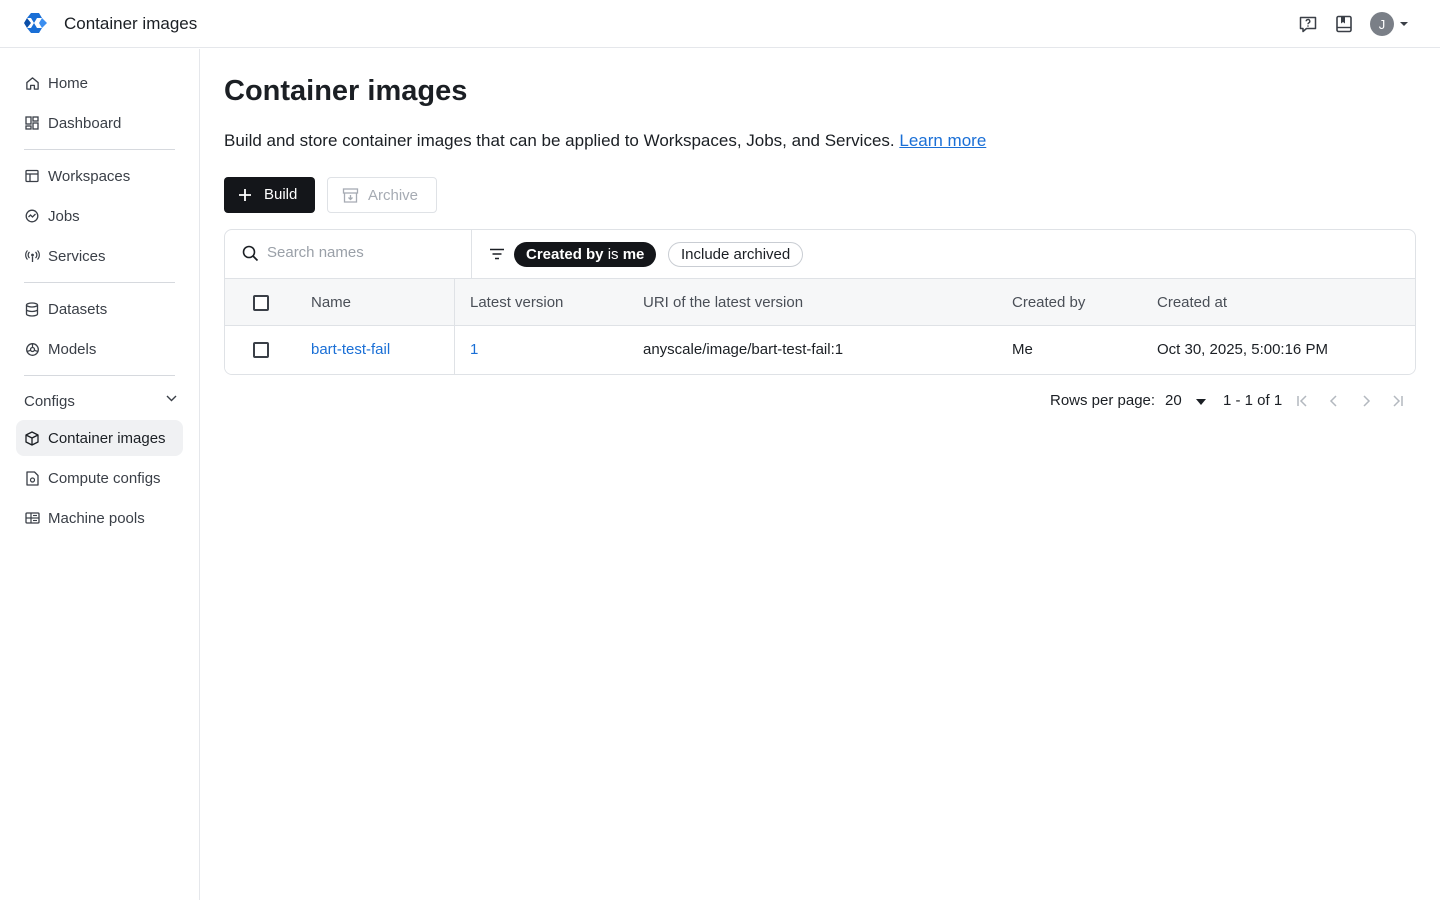  Describe the element at coordinates (261, 303) in the screenshot. I see `select-all-checkbox` at that location.